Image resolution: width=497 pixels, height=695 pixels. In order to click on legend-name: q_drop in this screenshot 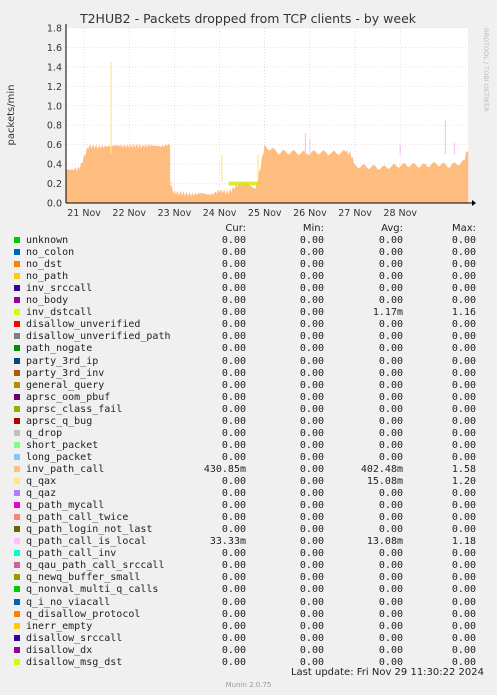, I will do `click(44, 433)`.